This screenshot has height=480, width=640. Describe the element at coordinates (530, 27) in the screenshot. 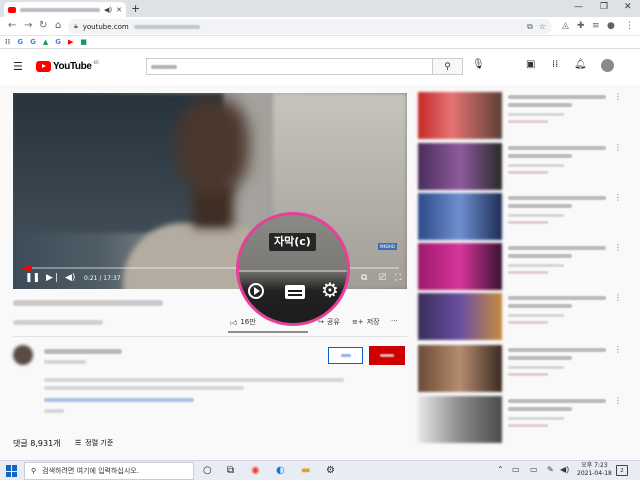

I see `pwa-install-icon: ⧉` at that location.